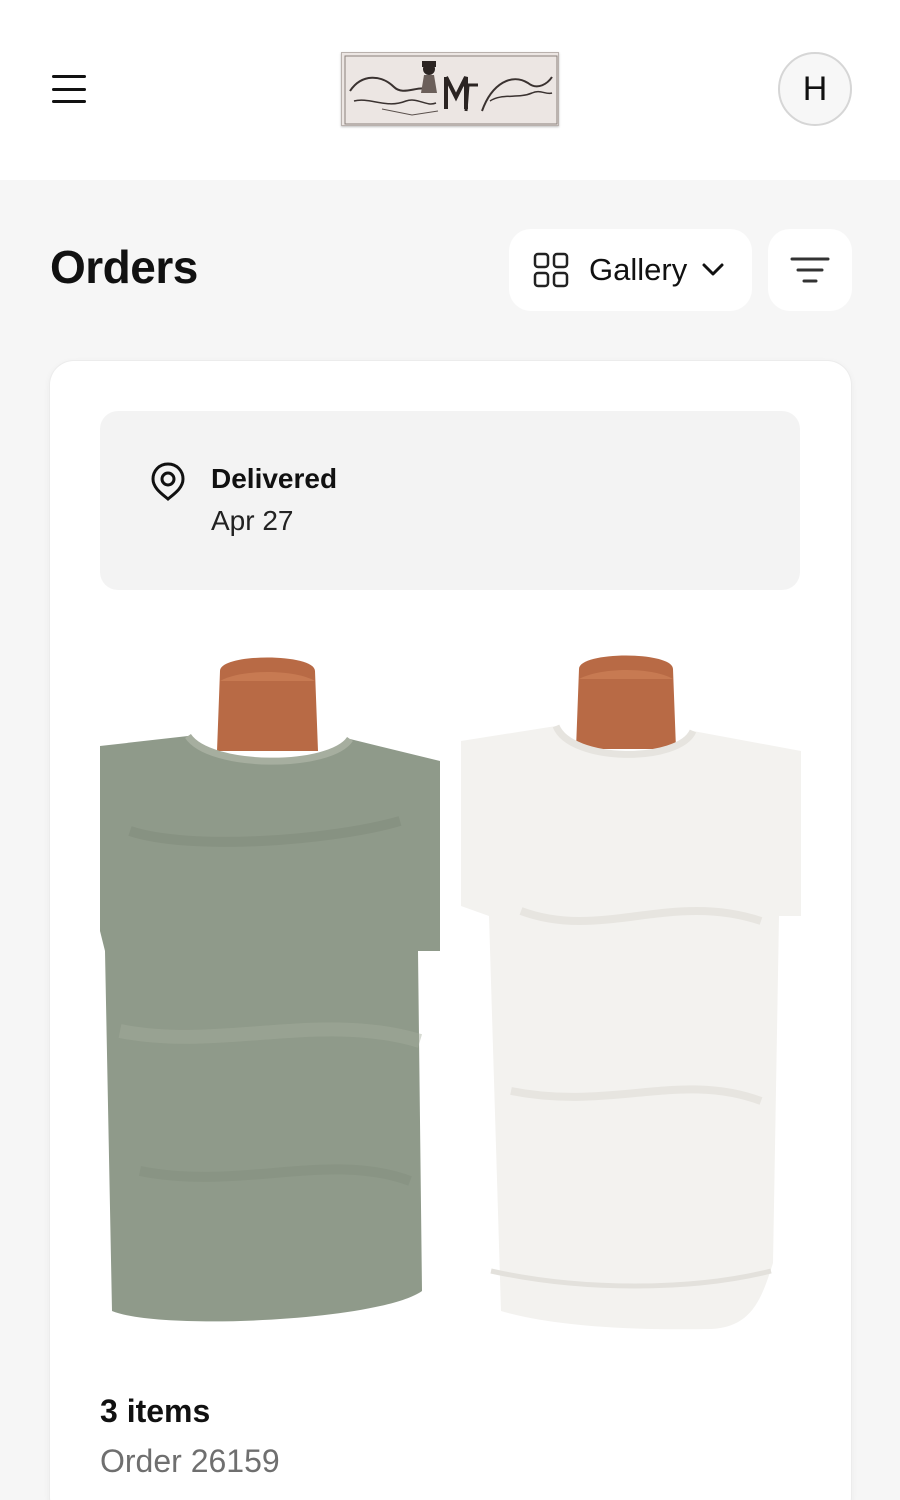 The height and width of the screenshot is (1500, 900). I want to click on grid-view-icon, so click(551, 270).